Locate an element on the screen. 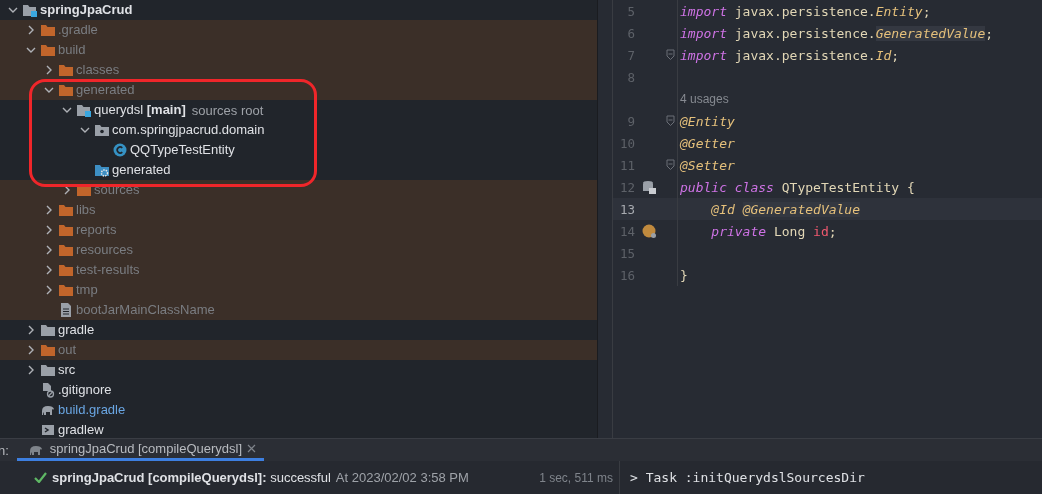  code-line: @Getter is located at coordinates (707, 143).